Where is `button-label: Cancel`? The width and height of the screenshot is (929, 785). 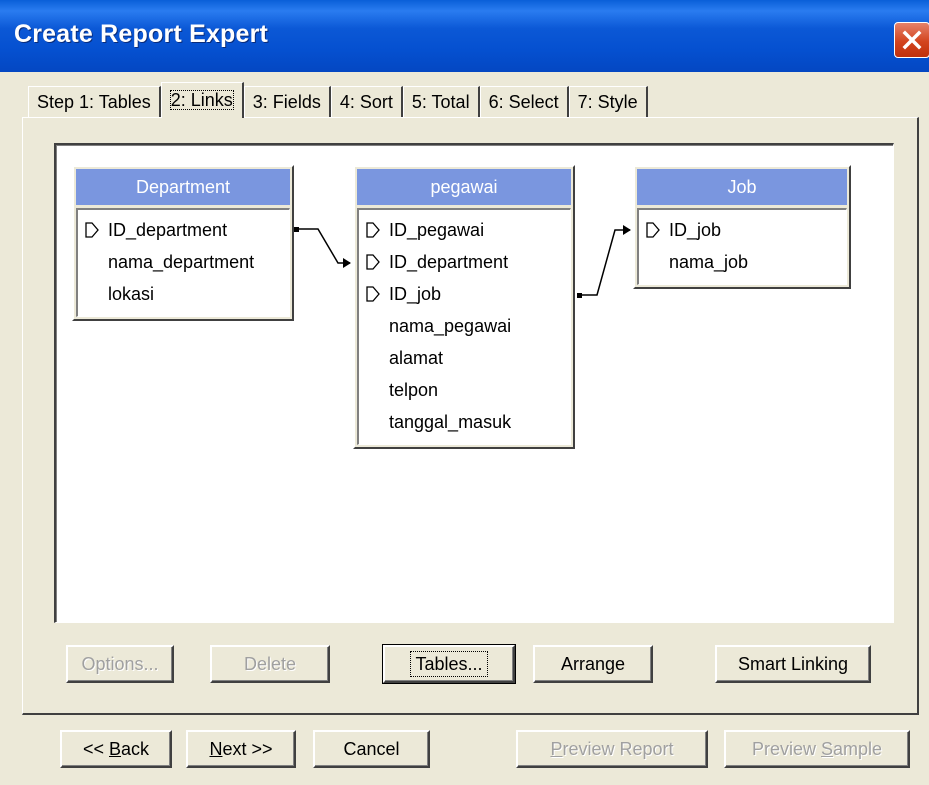 button-label: Cancel is located at coordinates (371, 749).